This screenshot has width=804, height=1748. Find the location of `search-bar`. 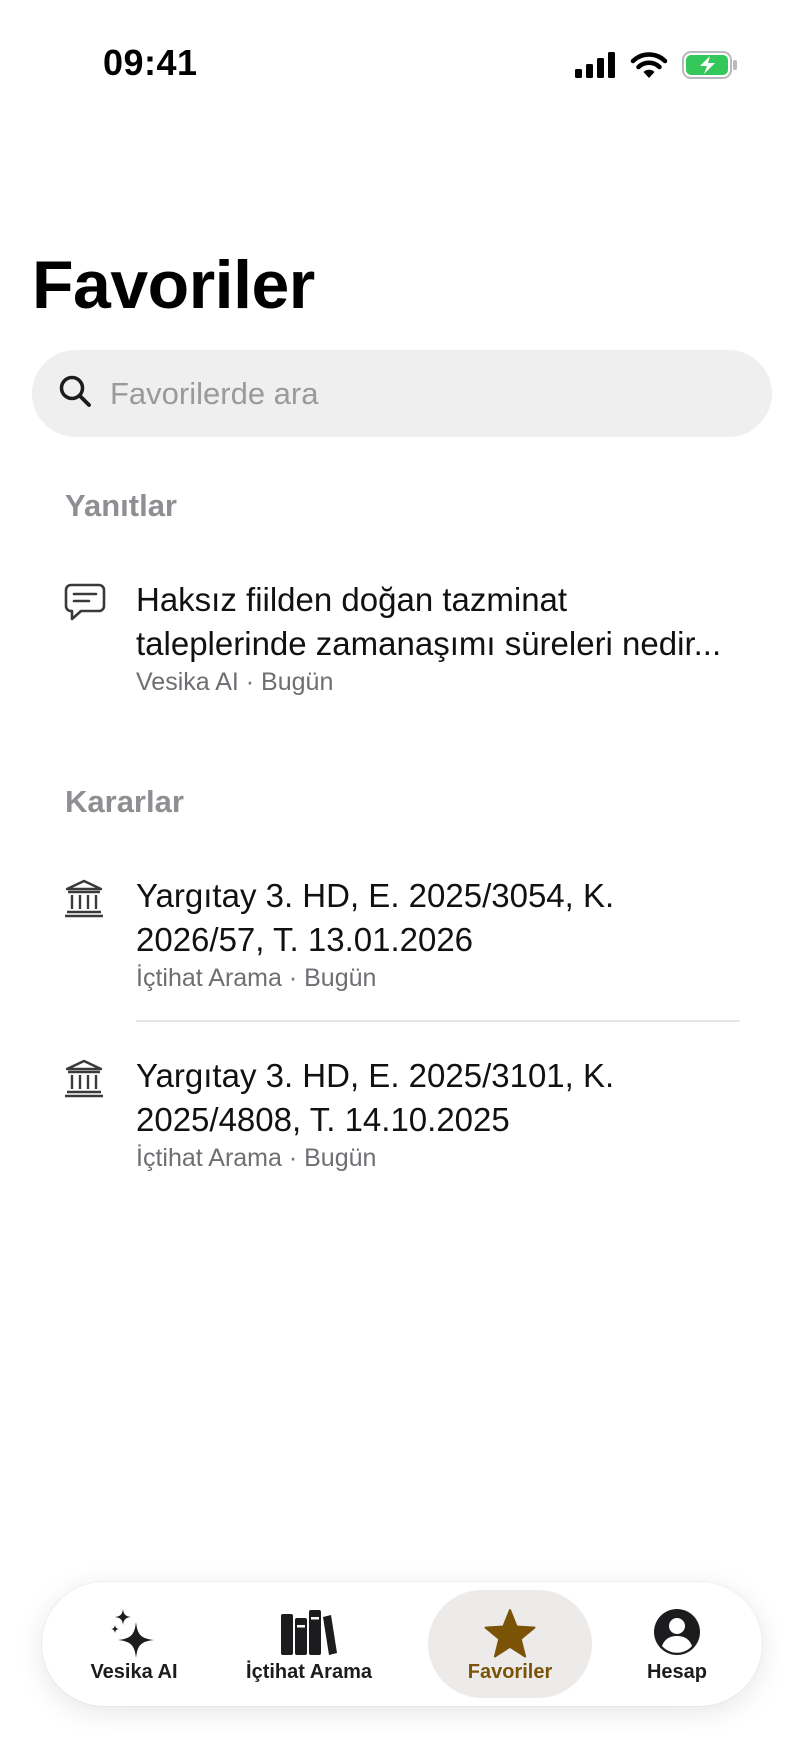

search-bar is located at coordinates (402, 393).